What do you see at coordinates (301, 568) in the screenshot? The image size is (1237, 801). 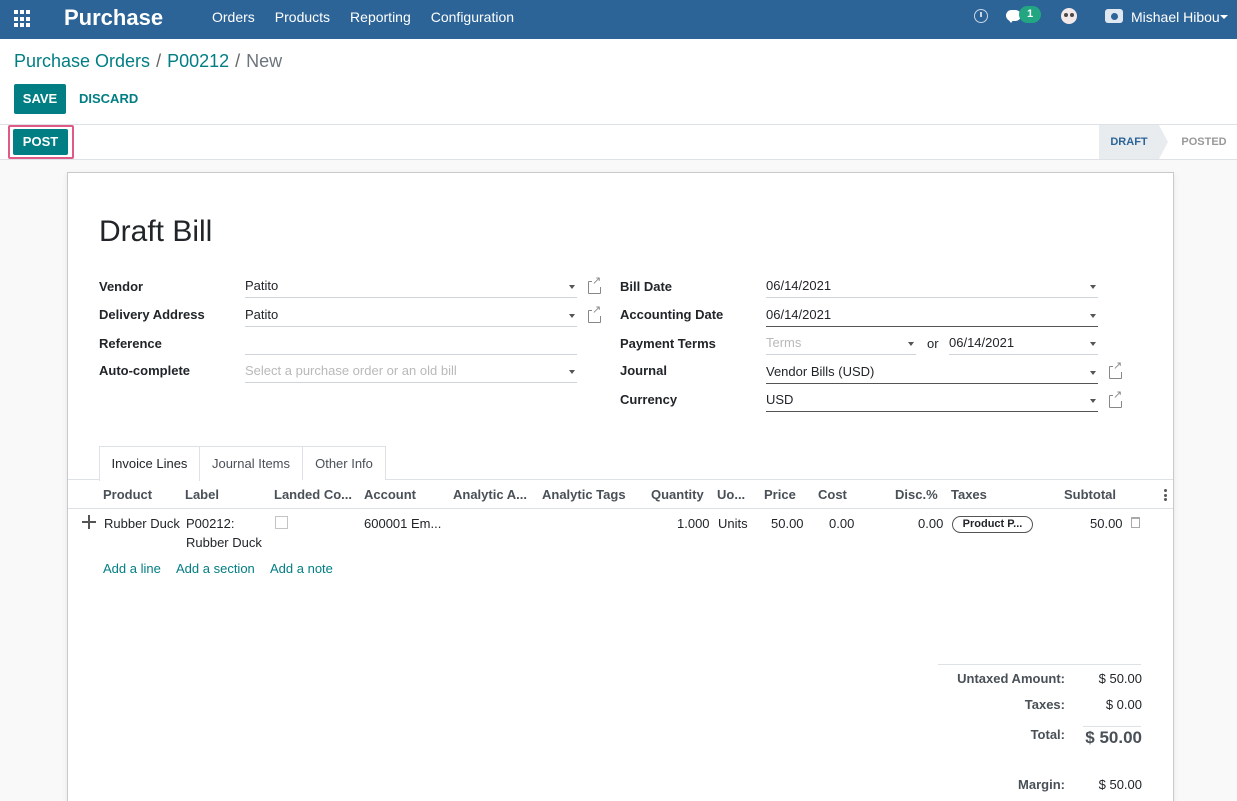 I see `add-note-link: Add a note` at bounding box center [301, 568].